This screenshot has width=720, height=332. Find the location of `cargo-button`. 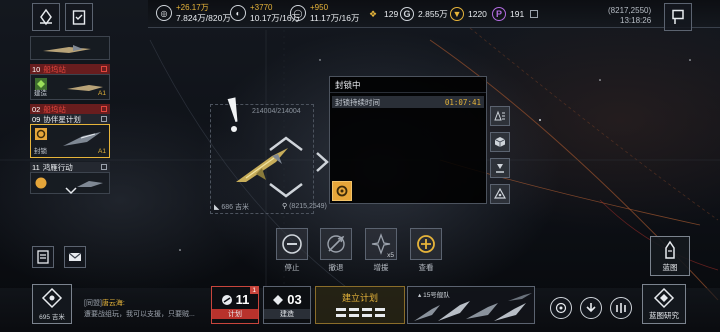

cargo-button is located at coordinates (500, 142).